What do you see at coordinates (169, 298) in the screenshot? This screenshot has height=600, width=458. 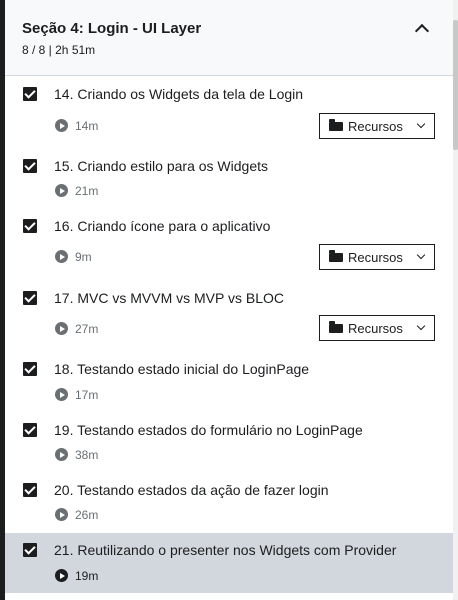 I see `lecture-title: 17. MVC vs MVVM vs MVP vs BLOC` at bounding box center [169, 298].